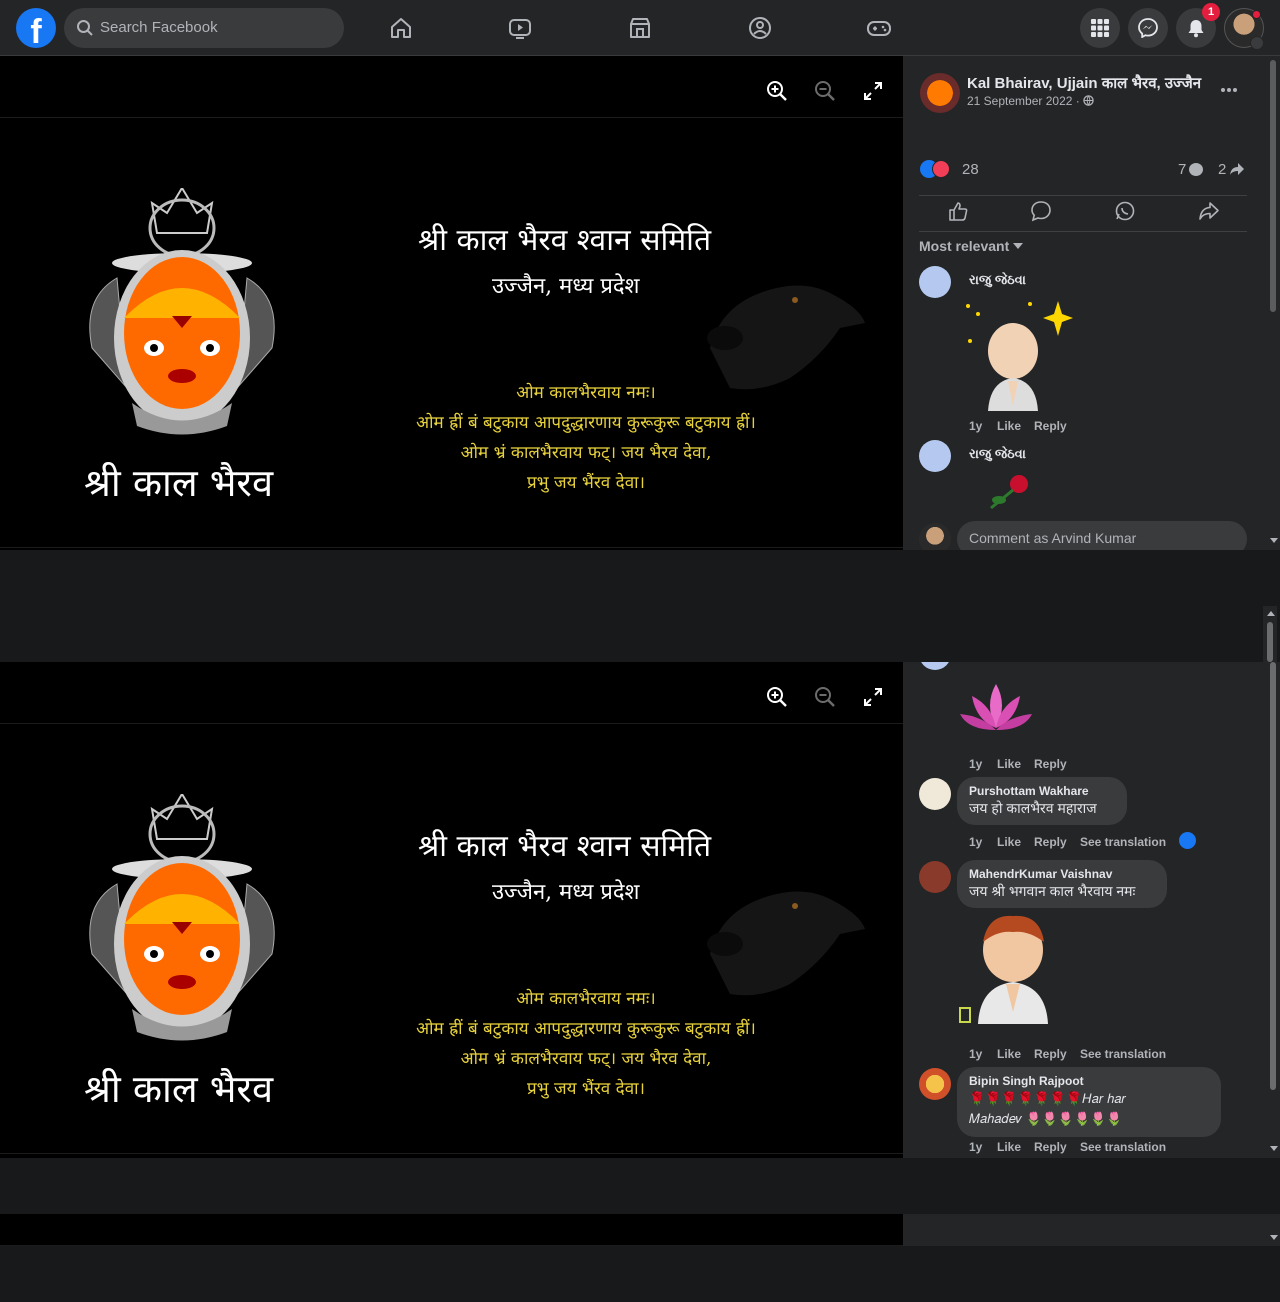  What do you see at coordinates (1100, 28) in the screenshot?
I see `menu-button` at bounding box center [1100, 28].